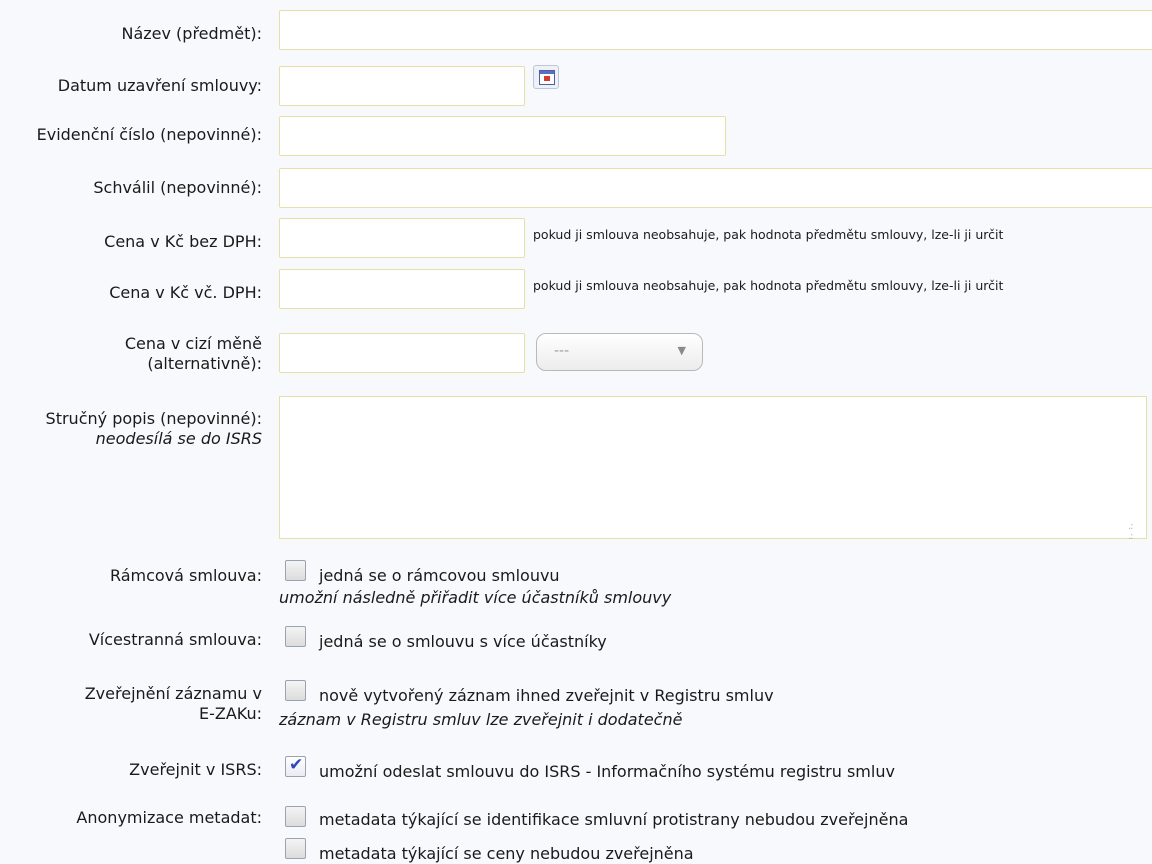  Describe the element at coordinates (295, 690) in the screenshot. I see `zverejneni-checkbox` at that location.